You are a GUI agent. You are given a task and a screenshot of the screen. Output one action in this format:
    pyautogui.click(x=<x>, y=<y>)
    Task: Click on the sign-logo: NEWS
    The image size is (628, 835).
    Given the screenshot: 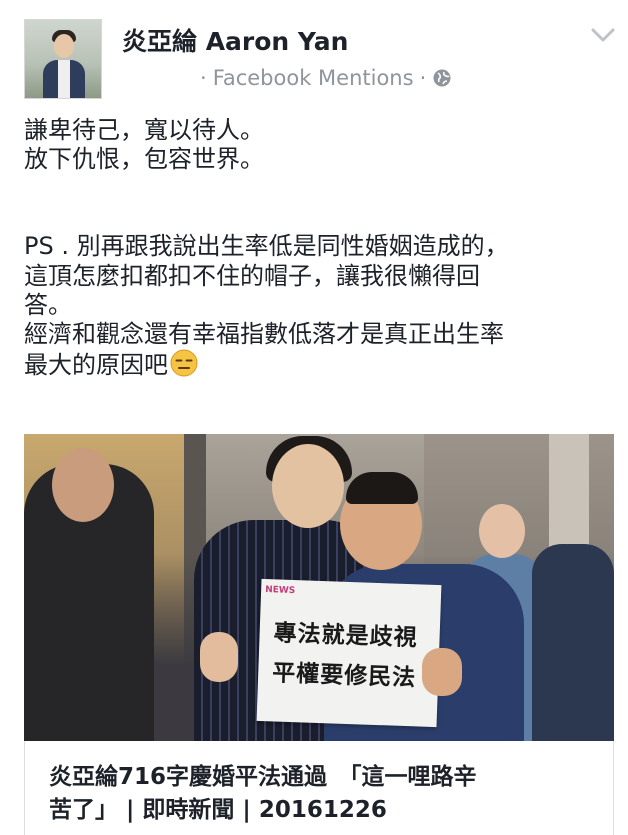 What is the action you would take?
    pyautogui.click(x=280, y=591)
    